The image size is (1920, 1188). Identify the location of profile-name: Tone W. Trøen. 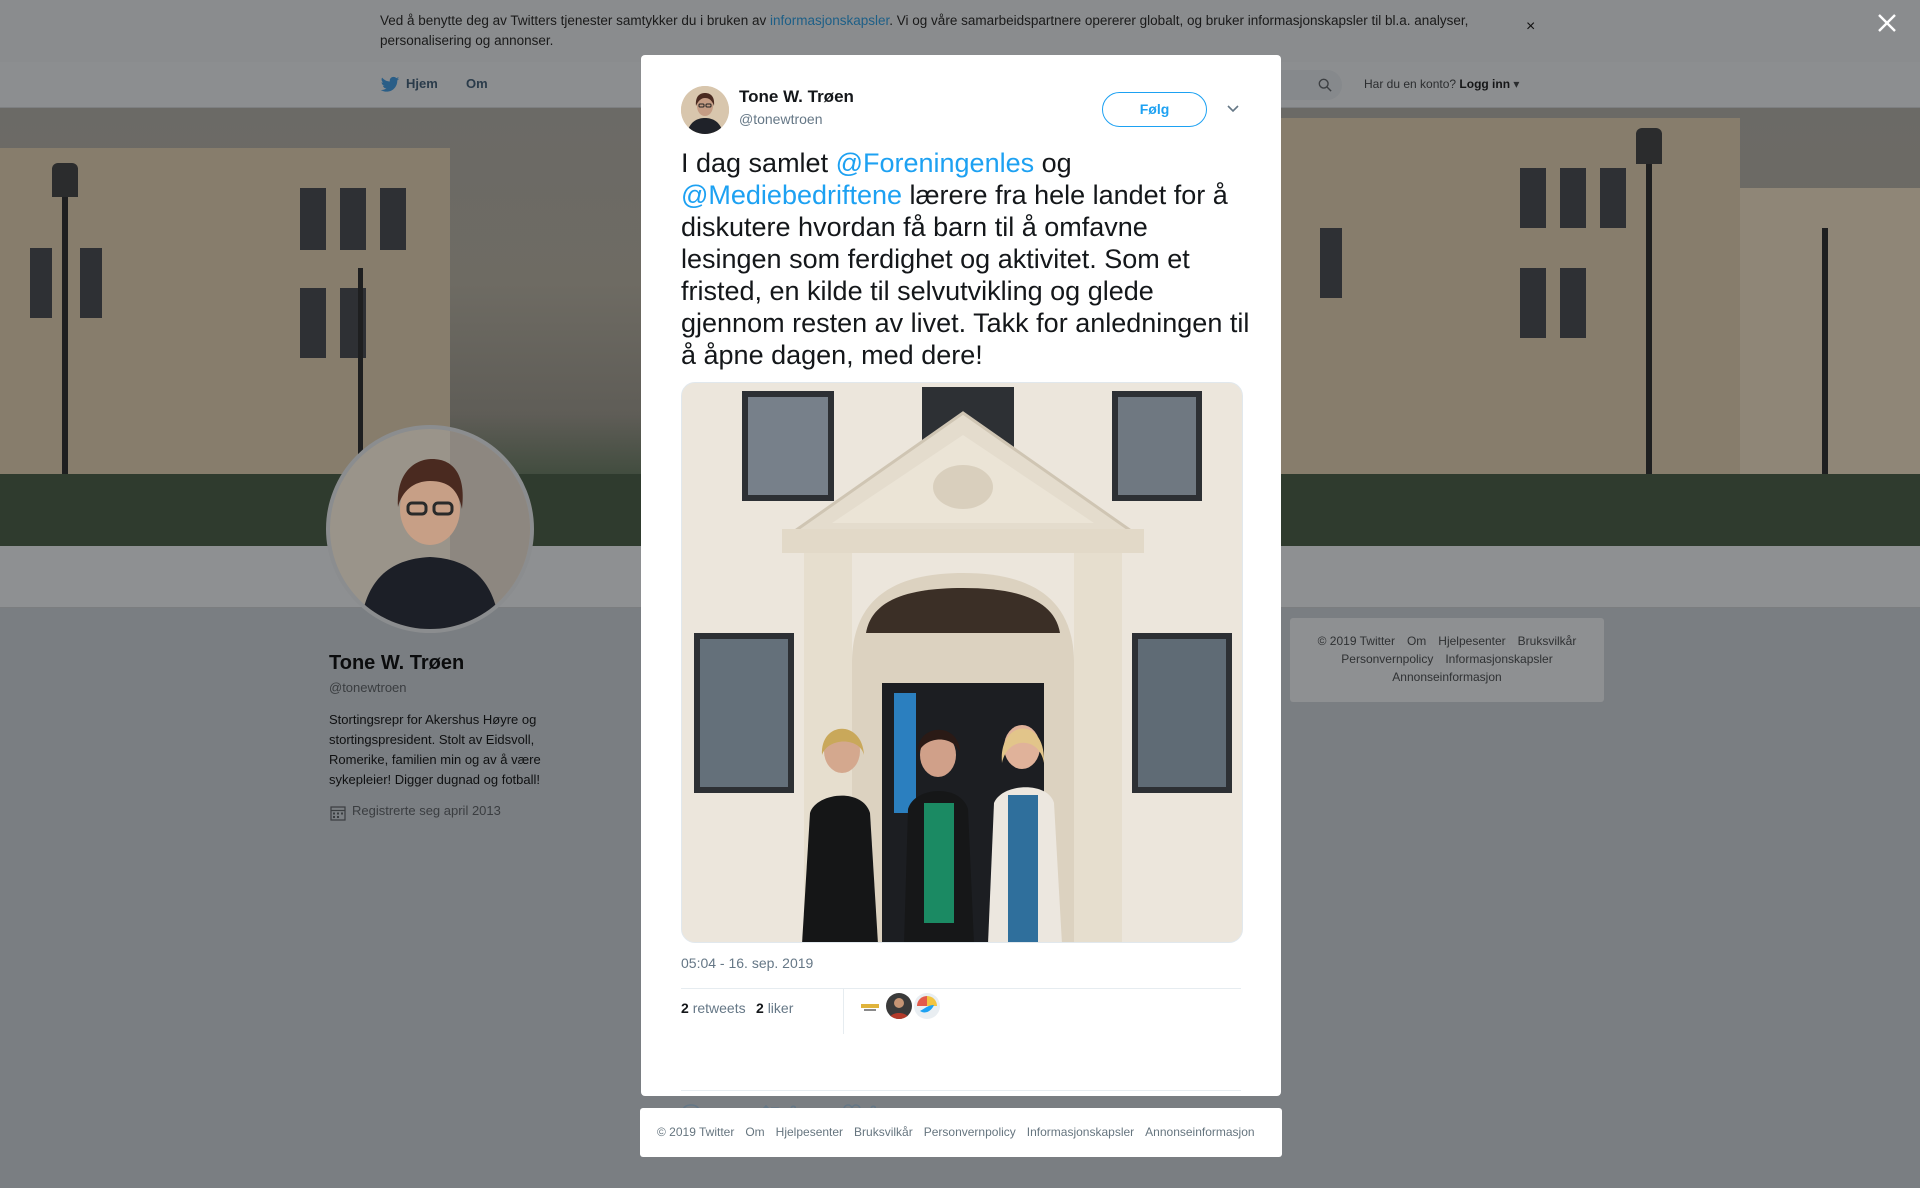
(397, 663).